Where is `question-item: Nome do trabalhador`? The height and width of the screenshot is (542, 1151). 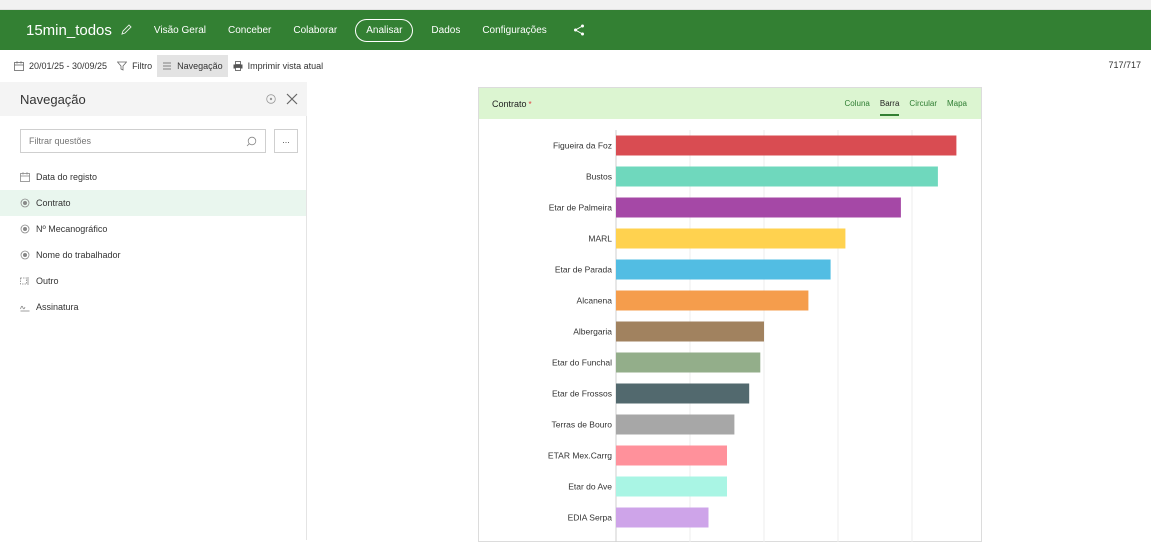
question-item: Nome do trabalhador is located at coordinates (153, 255).